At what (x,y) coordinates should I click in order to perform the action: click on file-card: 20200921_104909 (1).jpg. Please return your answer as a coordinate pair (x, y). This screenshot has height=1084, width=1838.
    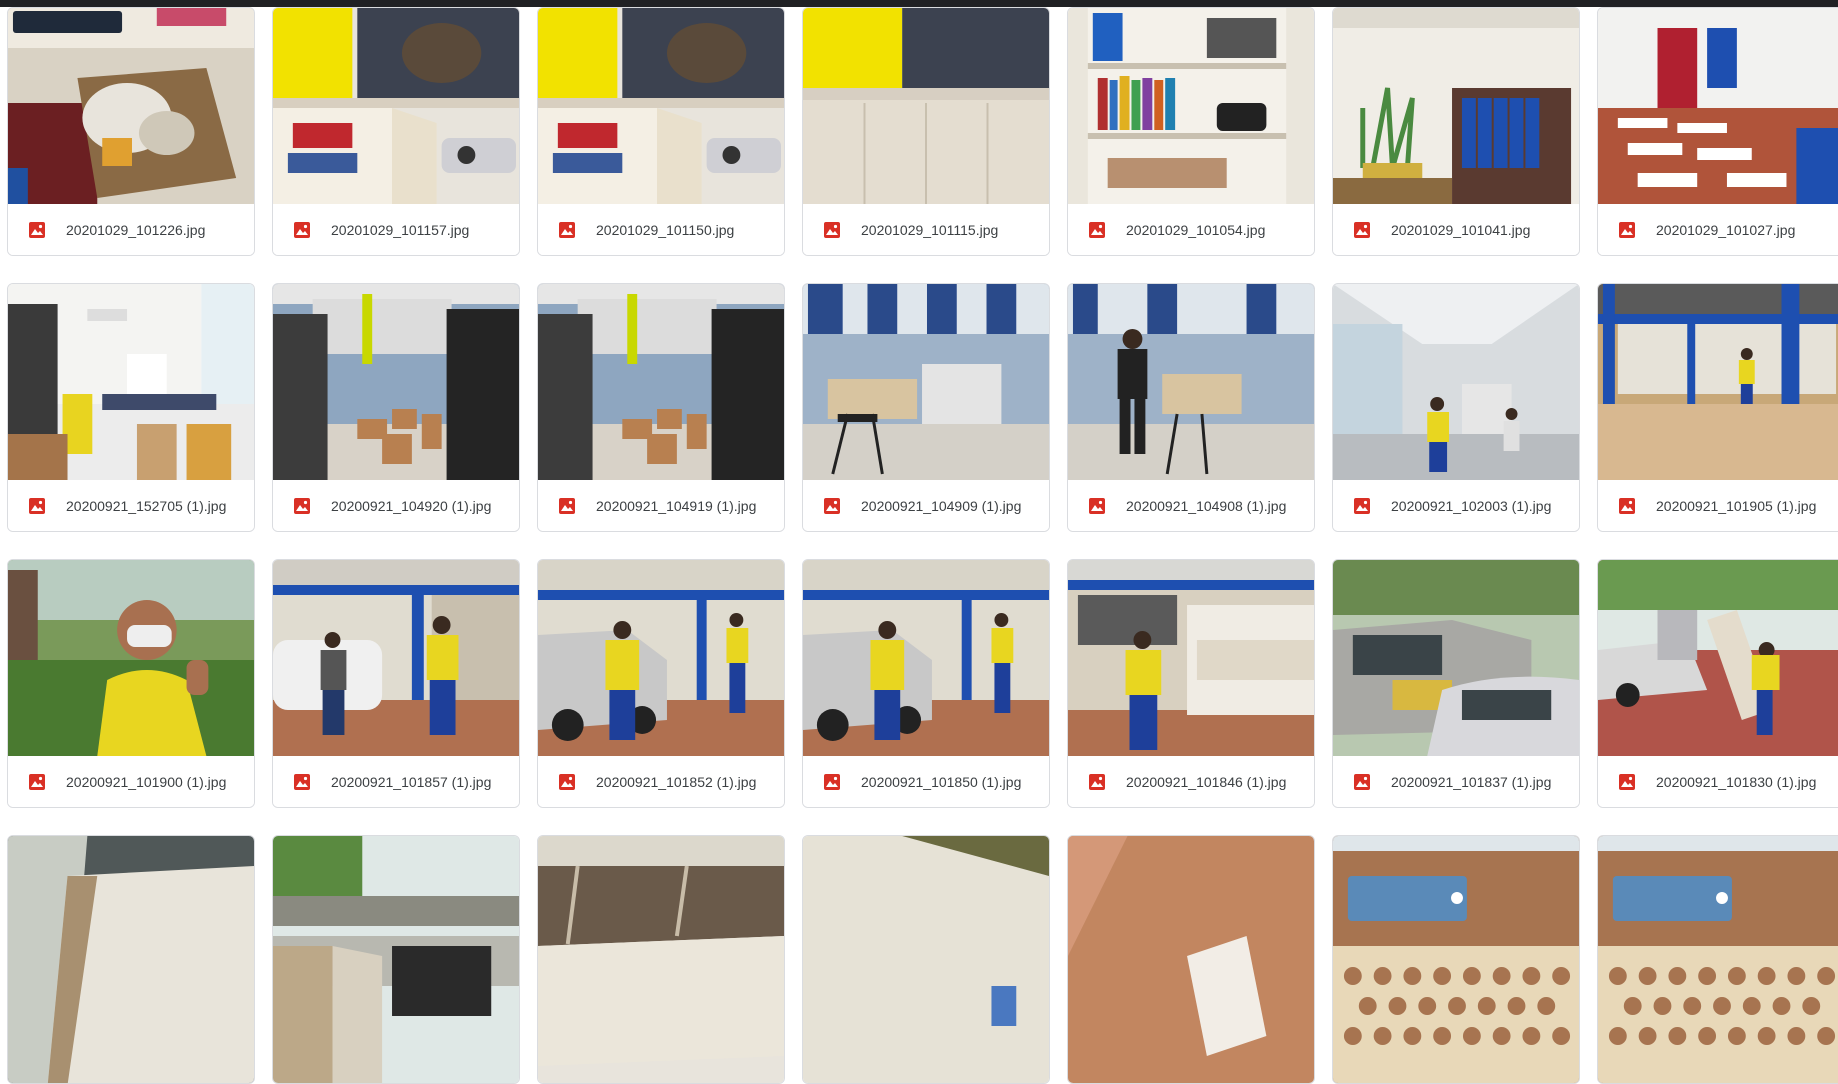
    Looking at the image, I should click on (926, 407).